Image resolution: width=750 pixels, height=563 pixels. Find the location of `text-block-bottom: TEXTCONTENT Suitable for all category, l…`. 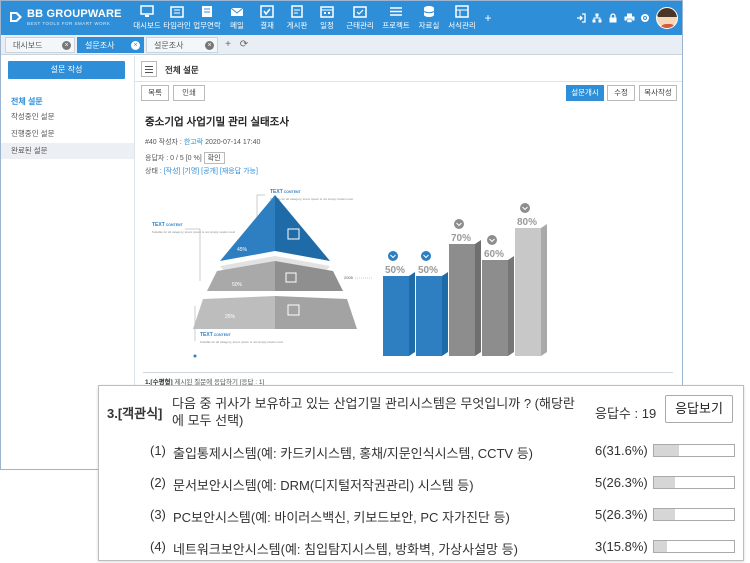

text-block-bottom: TEXTCONTENT Suitable for all category, l… is located at coordinates (241, 338).